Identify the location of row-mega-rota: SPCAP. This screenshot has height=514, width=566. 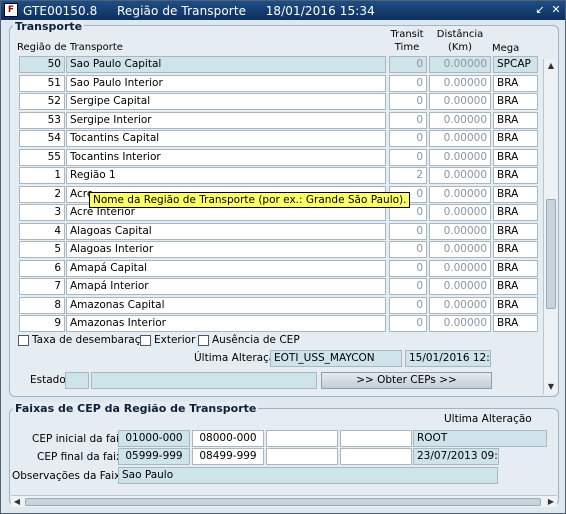
(515, 64).